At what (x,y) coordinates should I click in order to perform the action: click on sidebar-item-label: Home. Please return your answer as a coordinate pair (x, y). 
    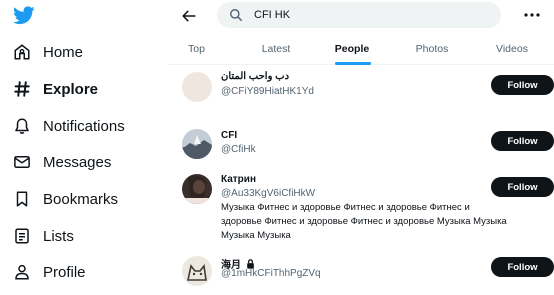
    Looking at the image, I should click on (63, 52).